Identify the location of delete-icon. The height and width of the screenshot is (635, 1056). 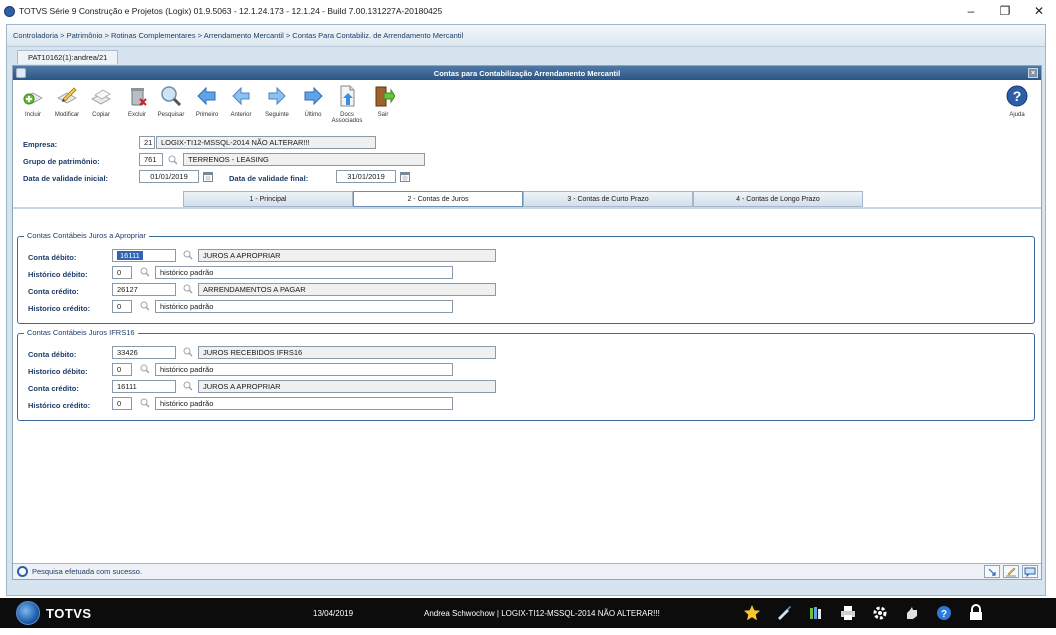
(137, 96).